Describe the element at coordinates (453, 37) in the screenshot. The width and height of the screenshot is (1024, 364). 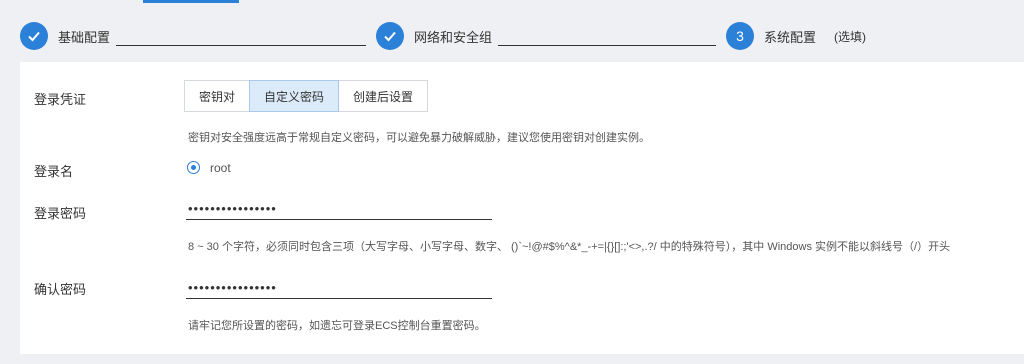
I see `step-label: 网络和安全组` at that location.